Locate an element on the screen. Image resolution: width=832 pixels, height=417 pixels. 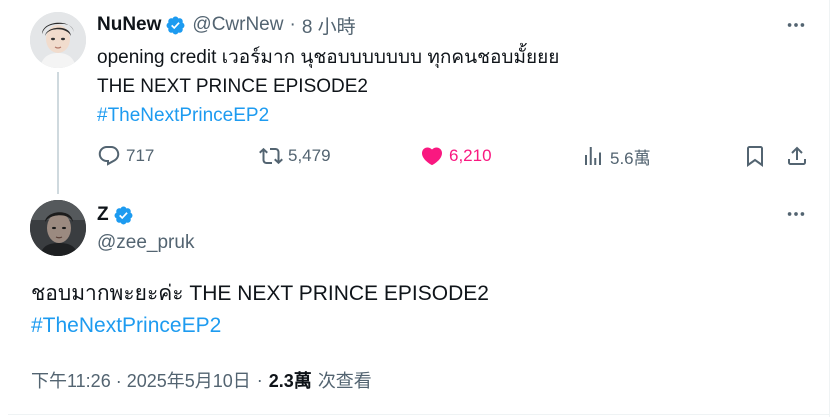
main-tweet-views-label: 次查看 is located at coordinates (344, 381).